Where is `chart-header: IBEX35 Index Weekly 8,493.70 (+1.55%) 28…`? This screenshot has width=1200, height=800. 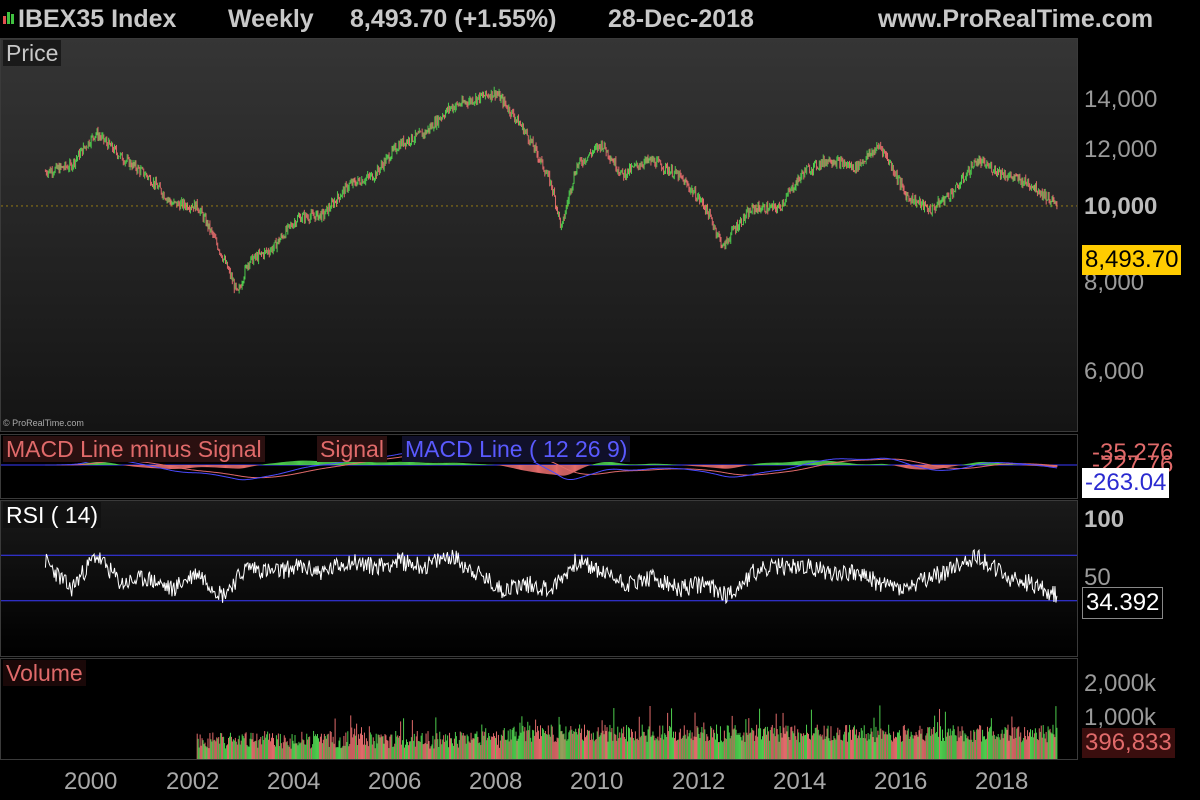
chart-header: IBEX35 Index Weekly 8,493.70 (+1.55%) 28… is located at coordinates (600, 19).